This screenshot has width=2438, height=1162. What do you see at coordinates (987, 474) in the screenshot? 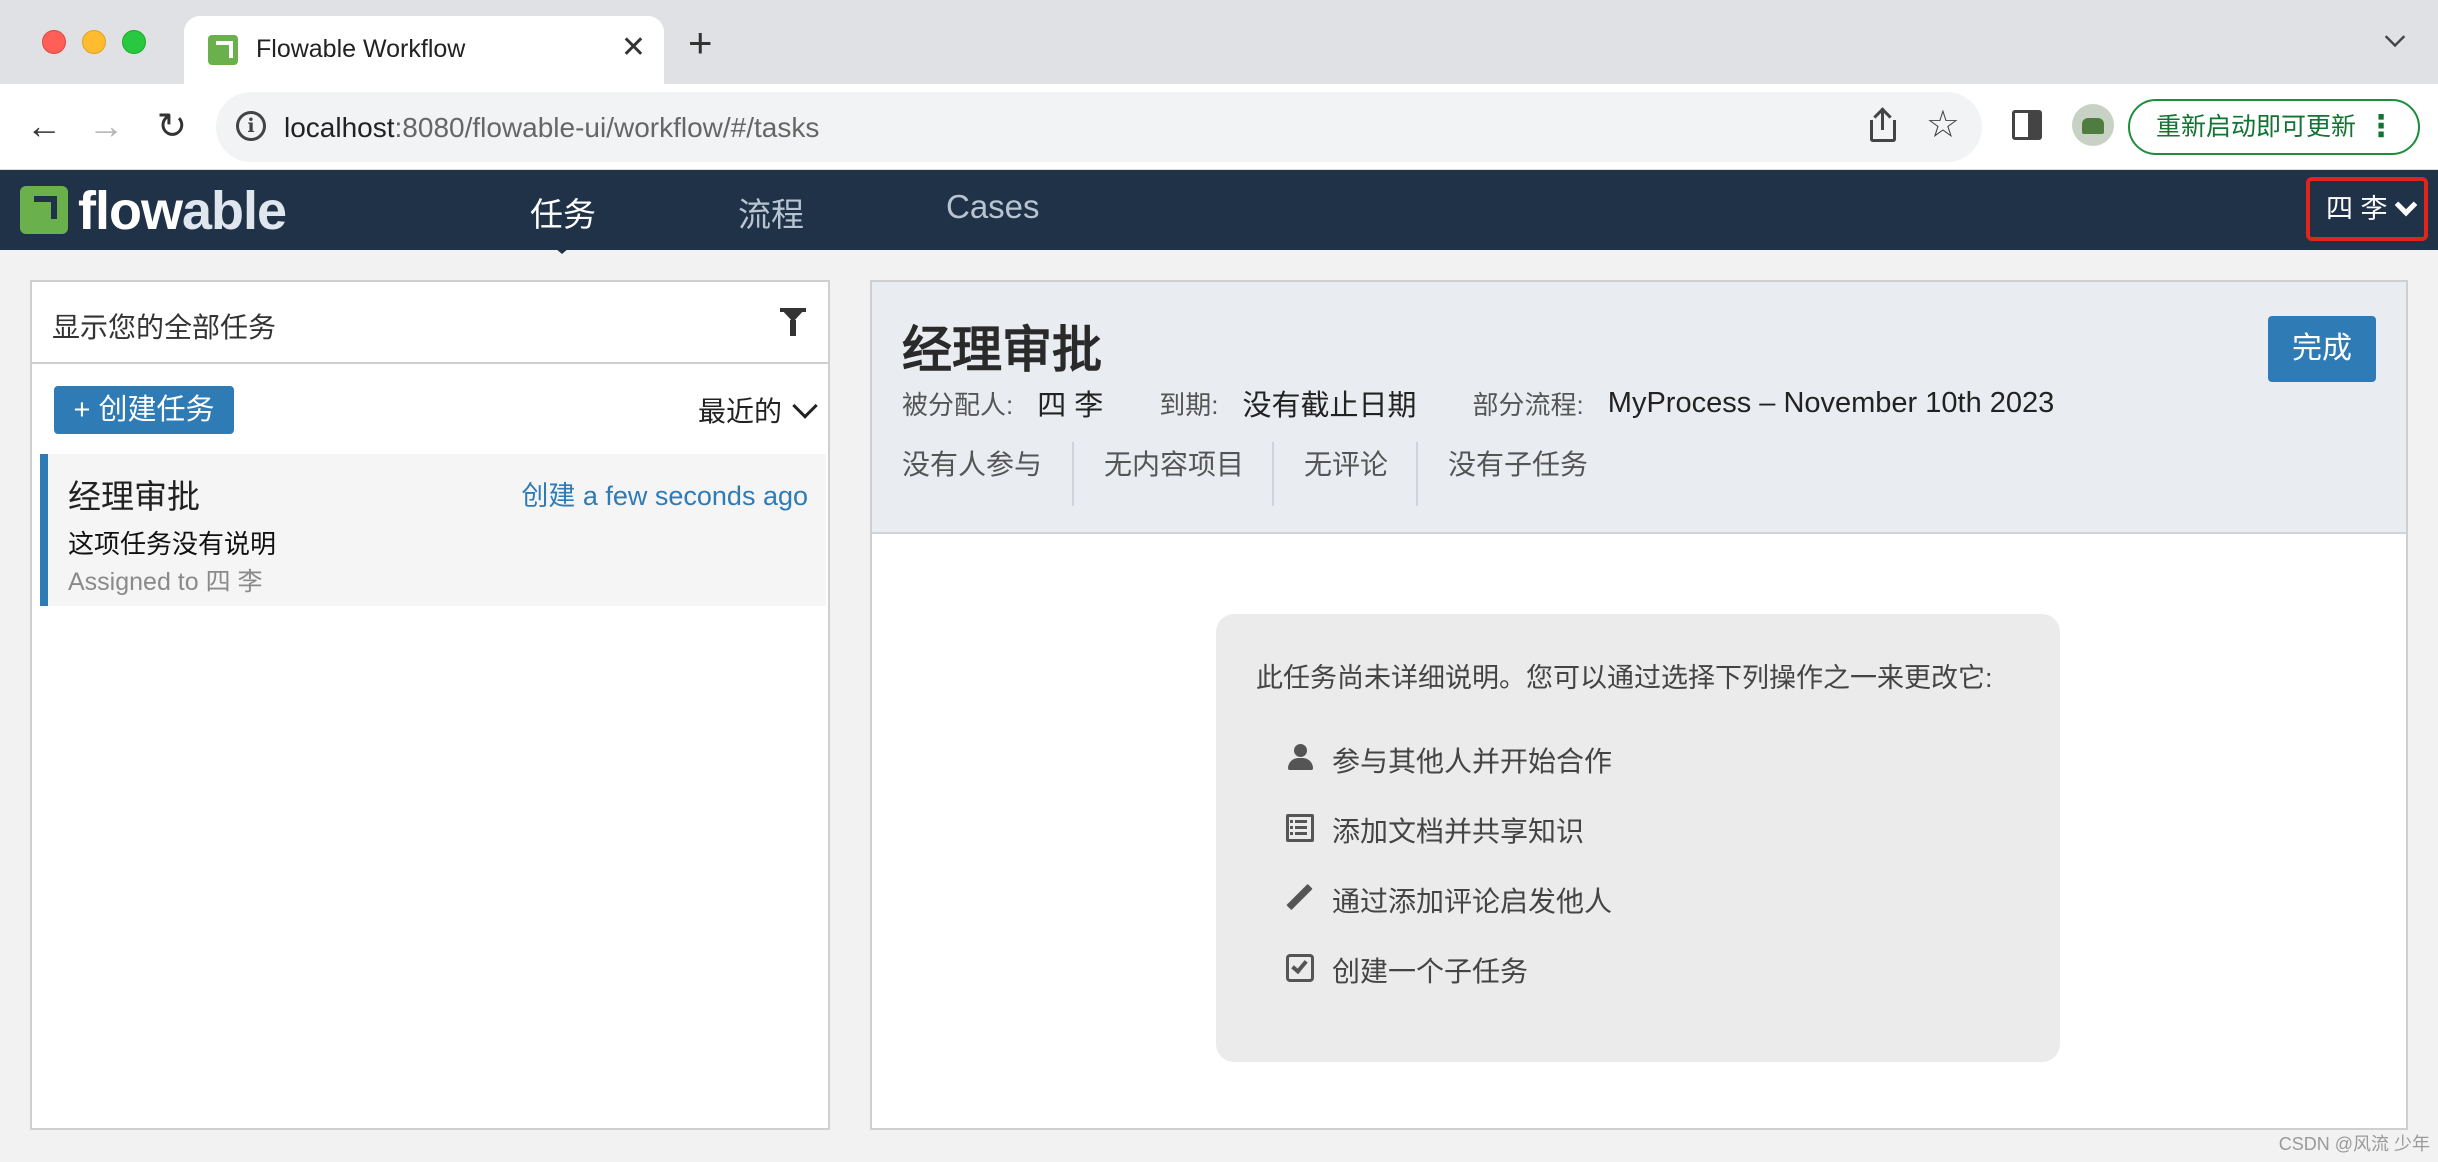
I see `tab-involved-people: 没有人参与` at bounding box center [987, 474].